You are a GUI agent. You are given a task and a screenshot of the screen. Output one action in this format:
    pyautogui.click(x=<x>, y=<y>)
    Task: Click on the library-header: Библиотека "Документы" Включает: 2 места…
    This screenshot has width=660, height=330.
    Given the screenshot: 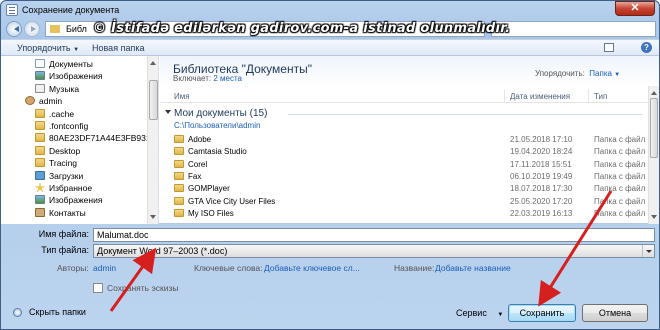 What is the action you would take?
    pyautogui.click(x=409, y=71)
    